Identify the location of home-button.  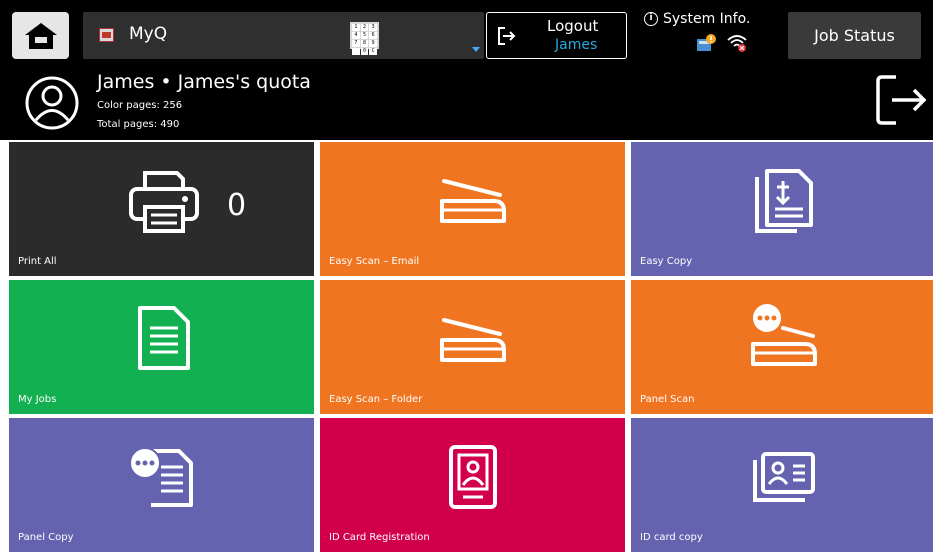
(40, 35).